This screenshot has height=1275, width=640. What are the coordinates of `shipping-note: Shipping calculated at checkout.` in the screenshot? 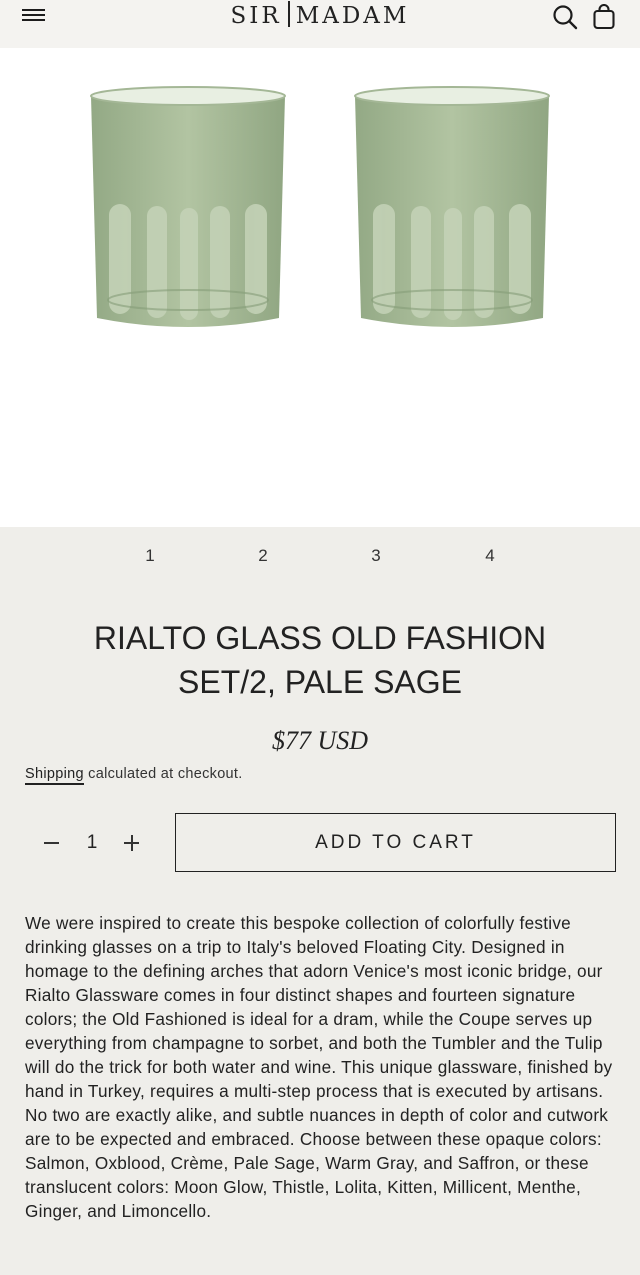 It's located at (134, 775).